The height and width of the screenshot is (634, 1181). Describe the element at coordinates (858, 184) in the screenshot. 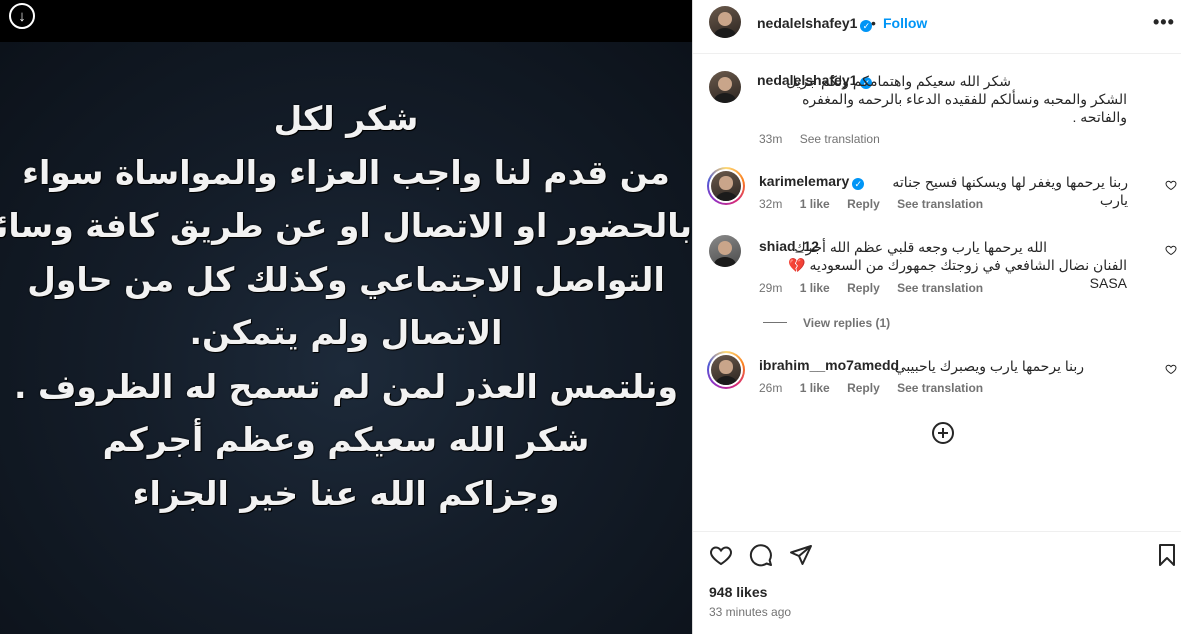

I see `verified-badge-icon: ✓` at that location.